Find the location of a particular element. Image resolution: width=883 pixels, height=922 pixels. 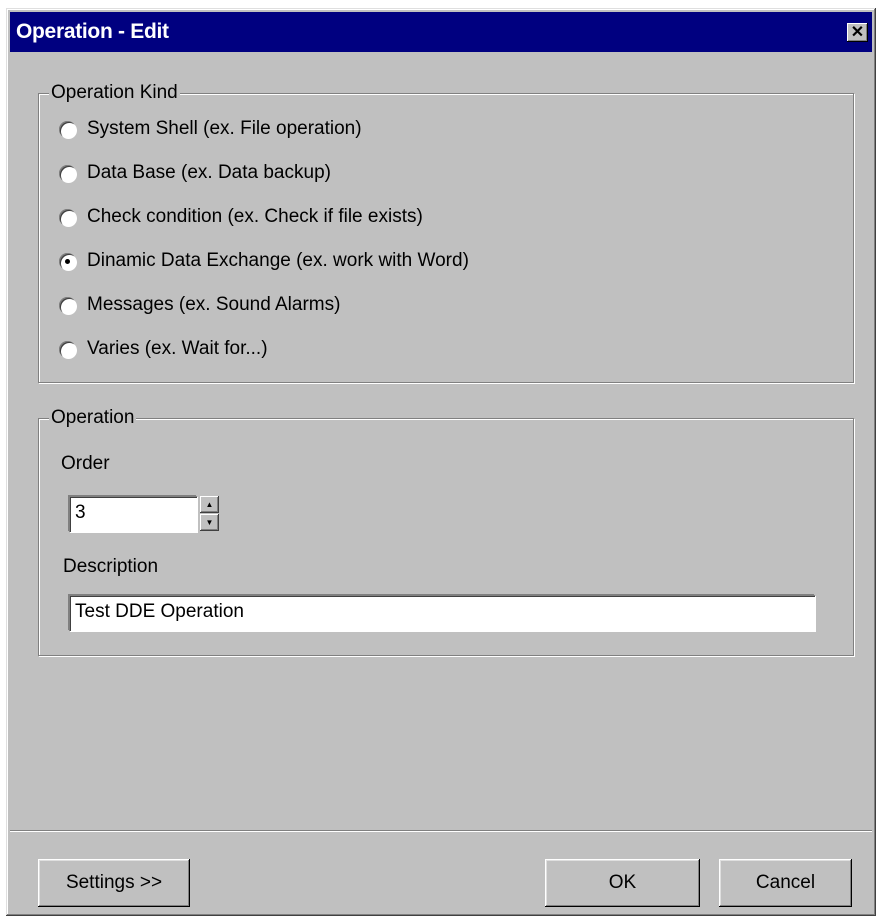

window-title: Operation - Edit is located at coordinates (92, 31).